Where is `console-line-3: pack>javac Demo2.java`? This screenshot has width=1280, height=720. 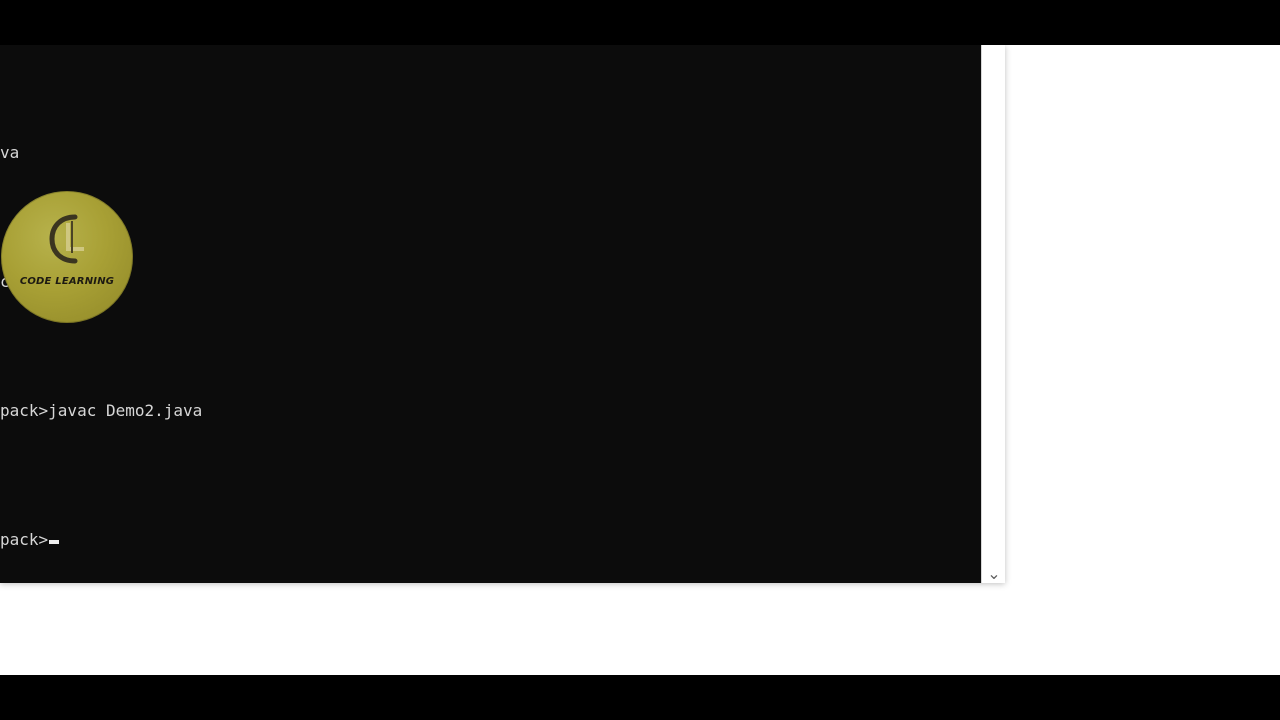
console-line-3: pack>javac Demo2.java is located at coordinates (101, 410).